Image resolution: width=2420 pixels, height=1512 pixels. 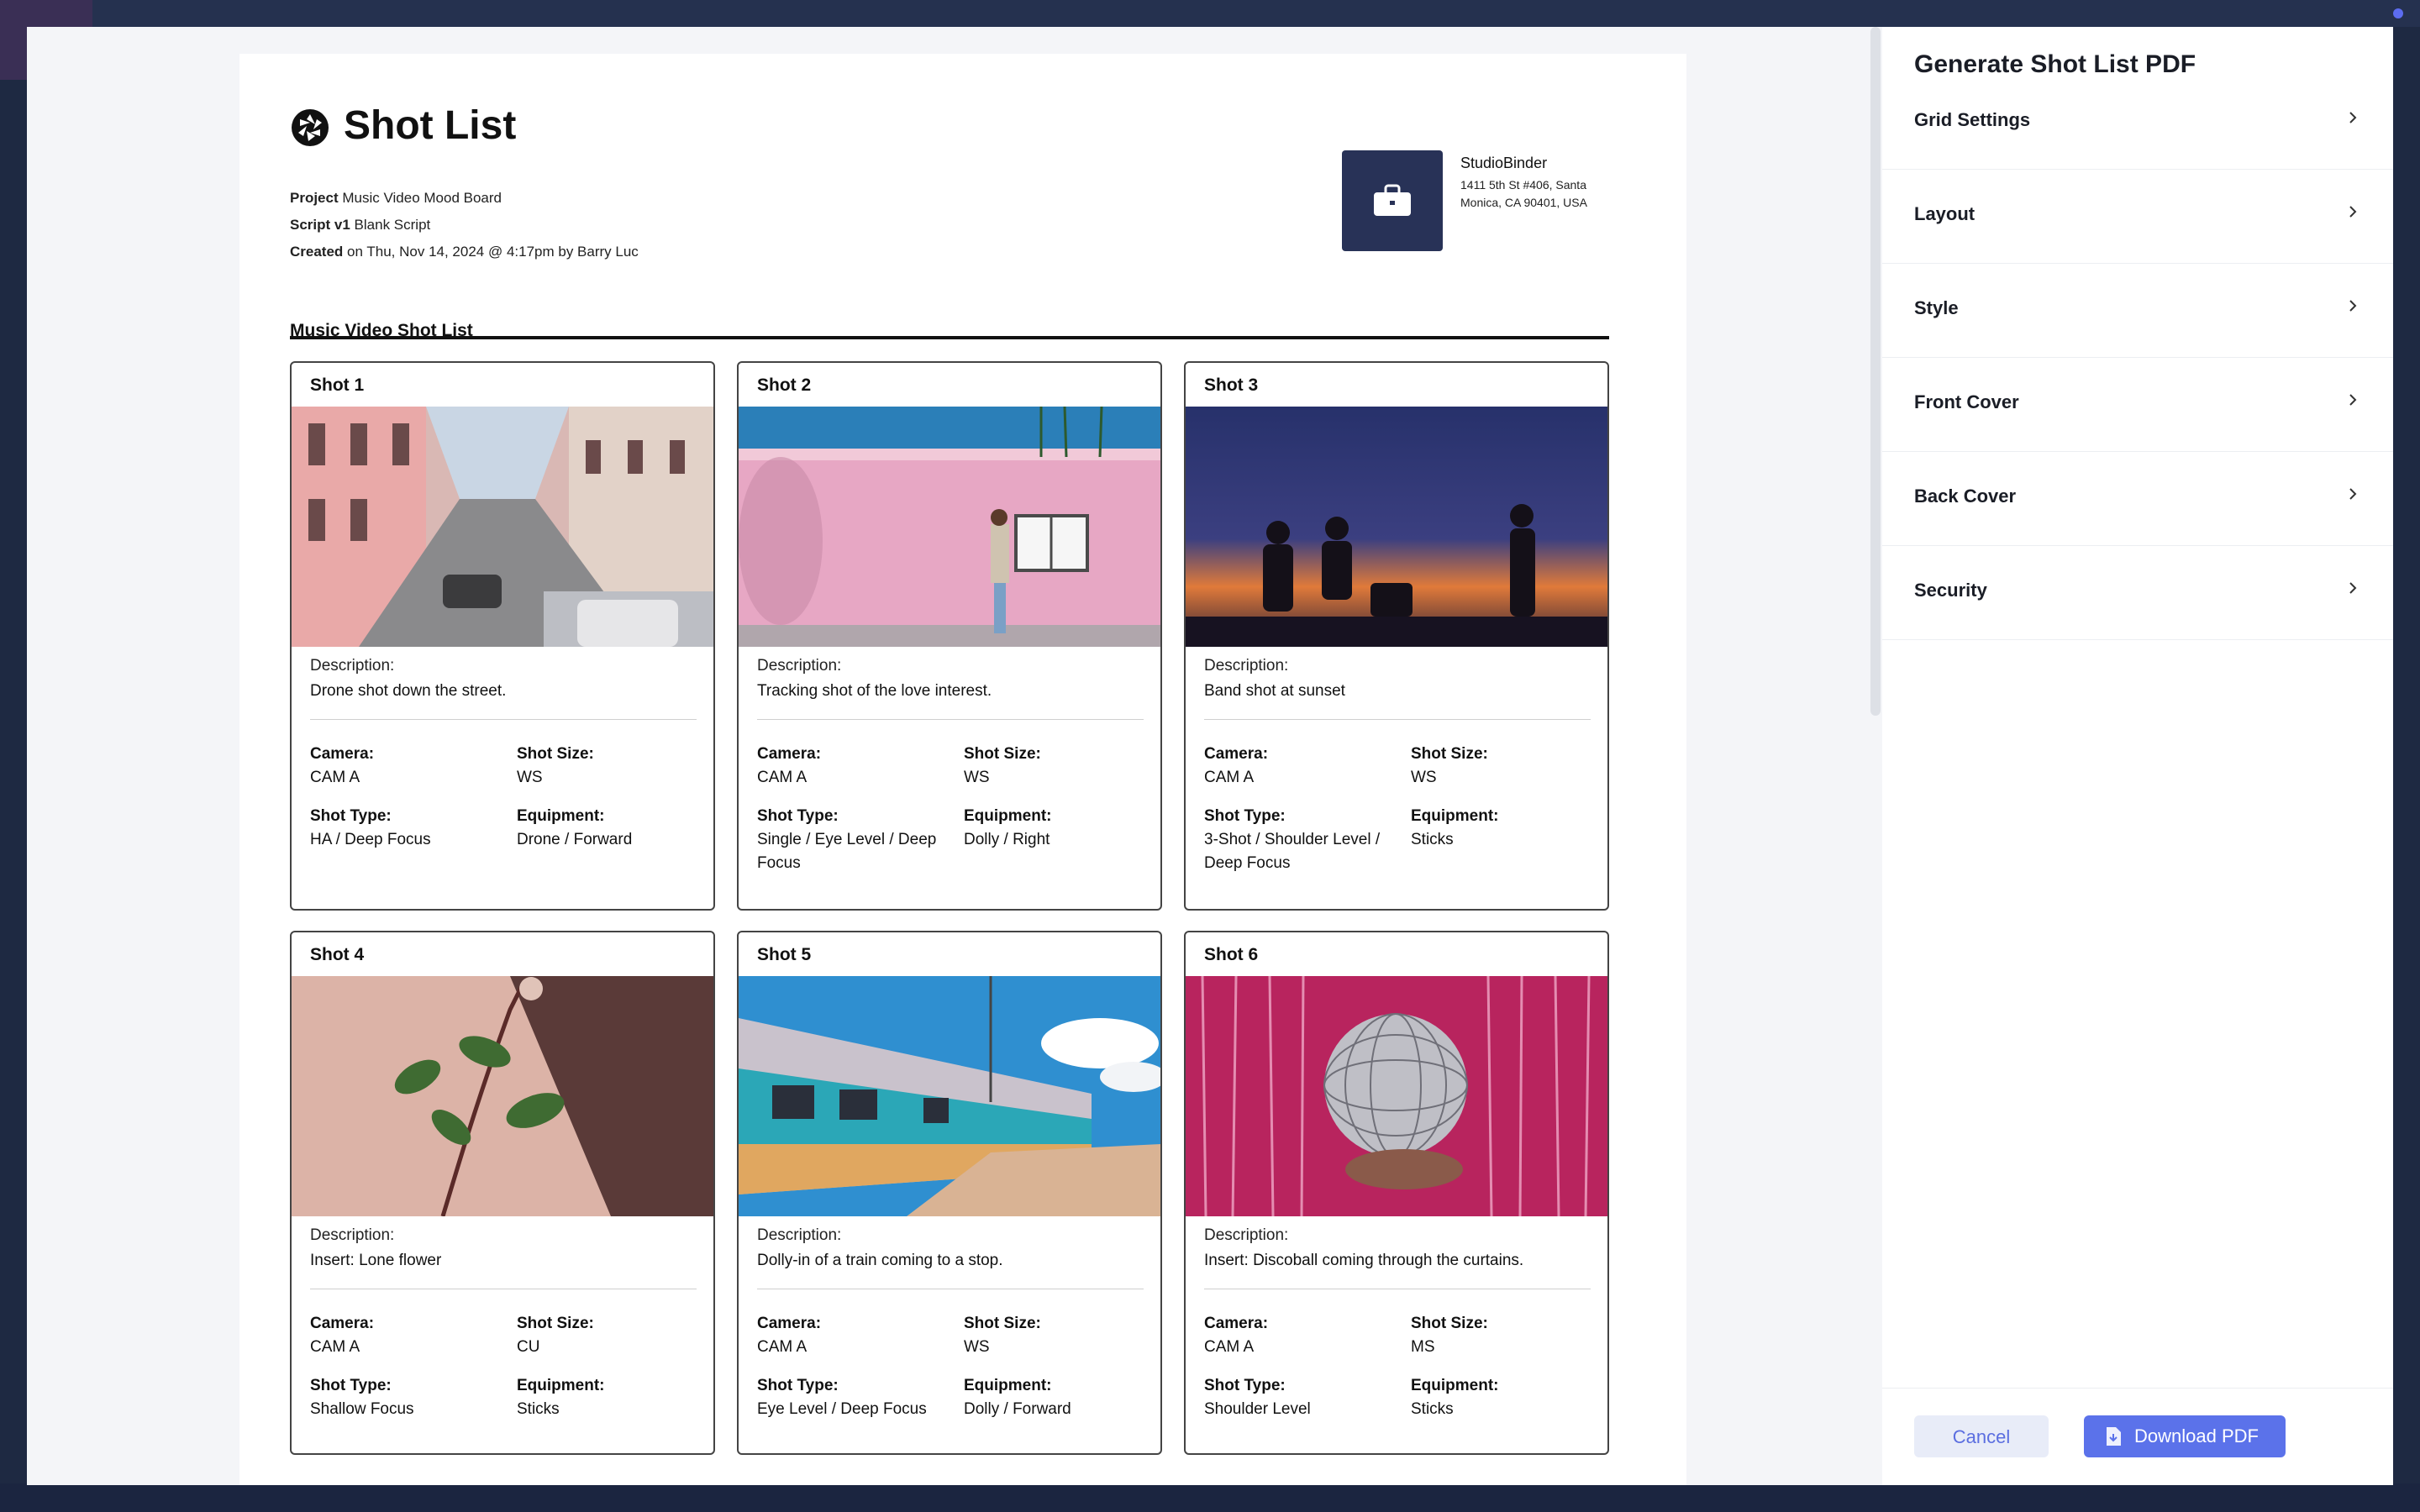 I want to click on sidebar-footer: Cancel Download PDF, so click(x=2137, y=1436).